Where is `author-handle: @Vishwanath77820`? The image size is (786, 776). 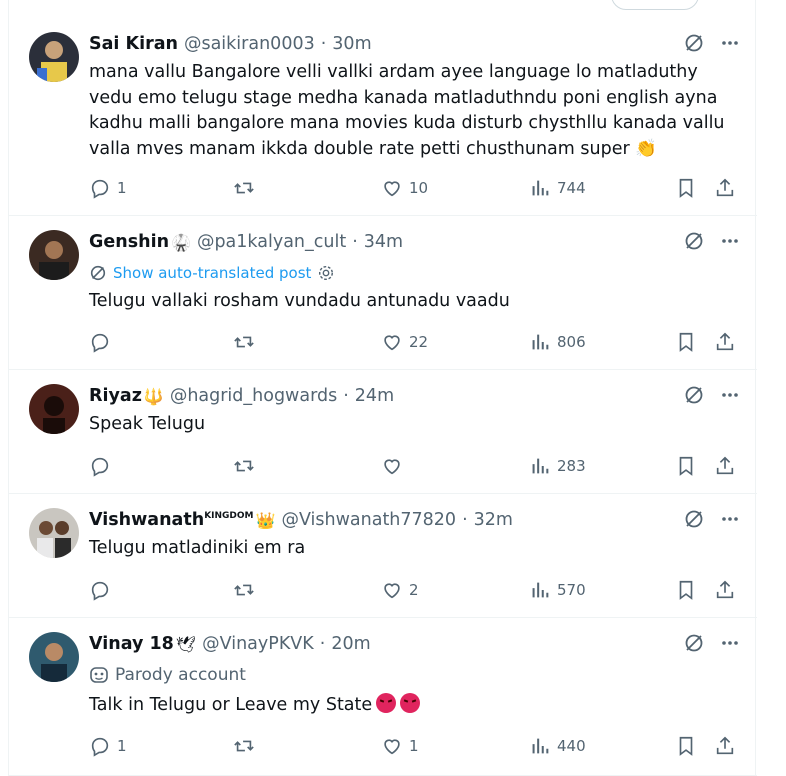
author-handle: @Vishwanath77820 is located at coordinates (368, 520).